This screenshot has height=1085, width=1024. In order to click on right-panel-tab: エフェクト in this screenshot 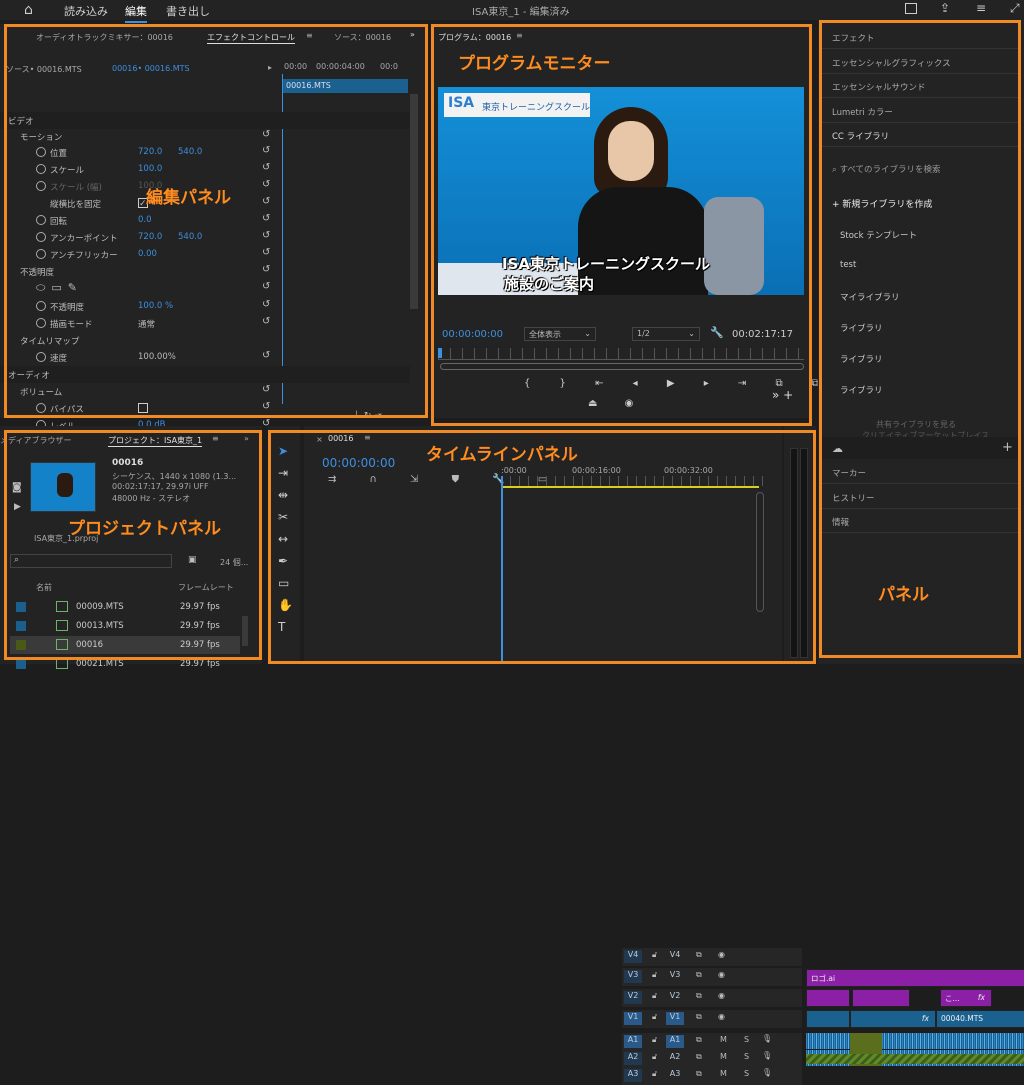, I will do `click(853, 38)`.